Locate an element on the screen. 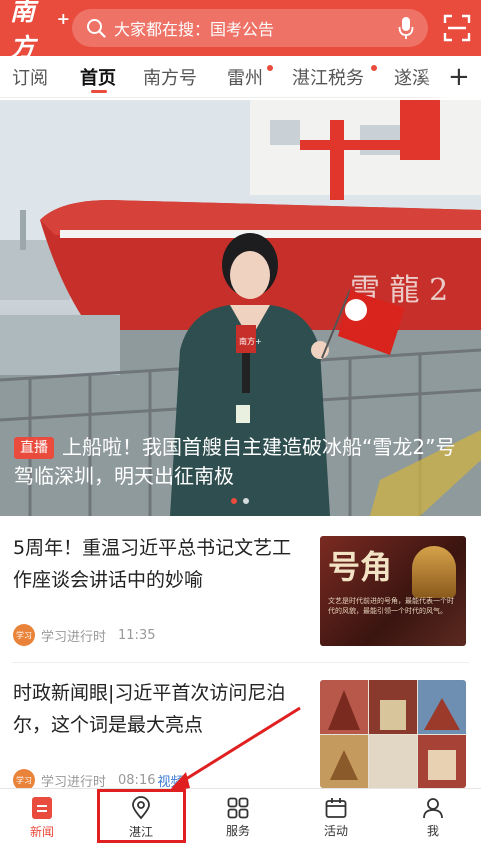 The width and height of the screenshot is (481, 847). nav-me-label: 我 is located at coordinates (432, 831).